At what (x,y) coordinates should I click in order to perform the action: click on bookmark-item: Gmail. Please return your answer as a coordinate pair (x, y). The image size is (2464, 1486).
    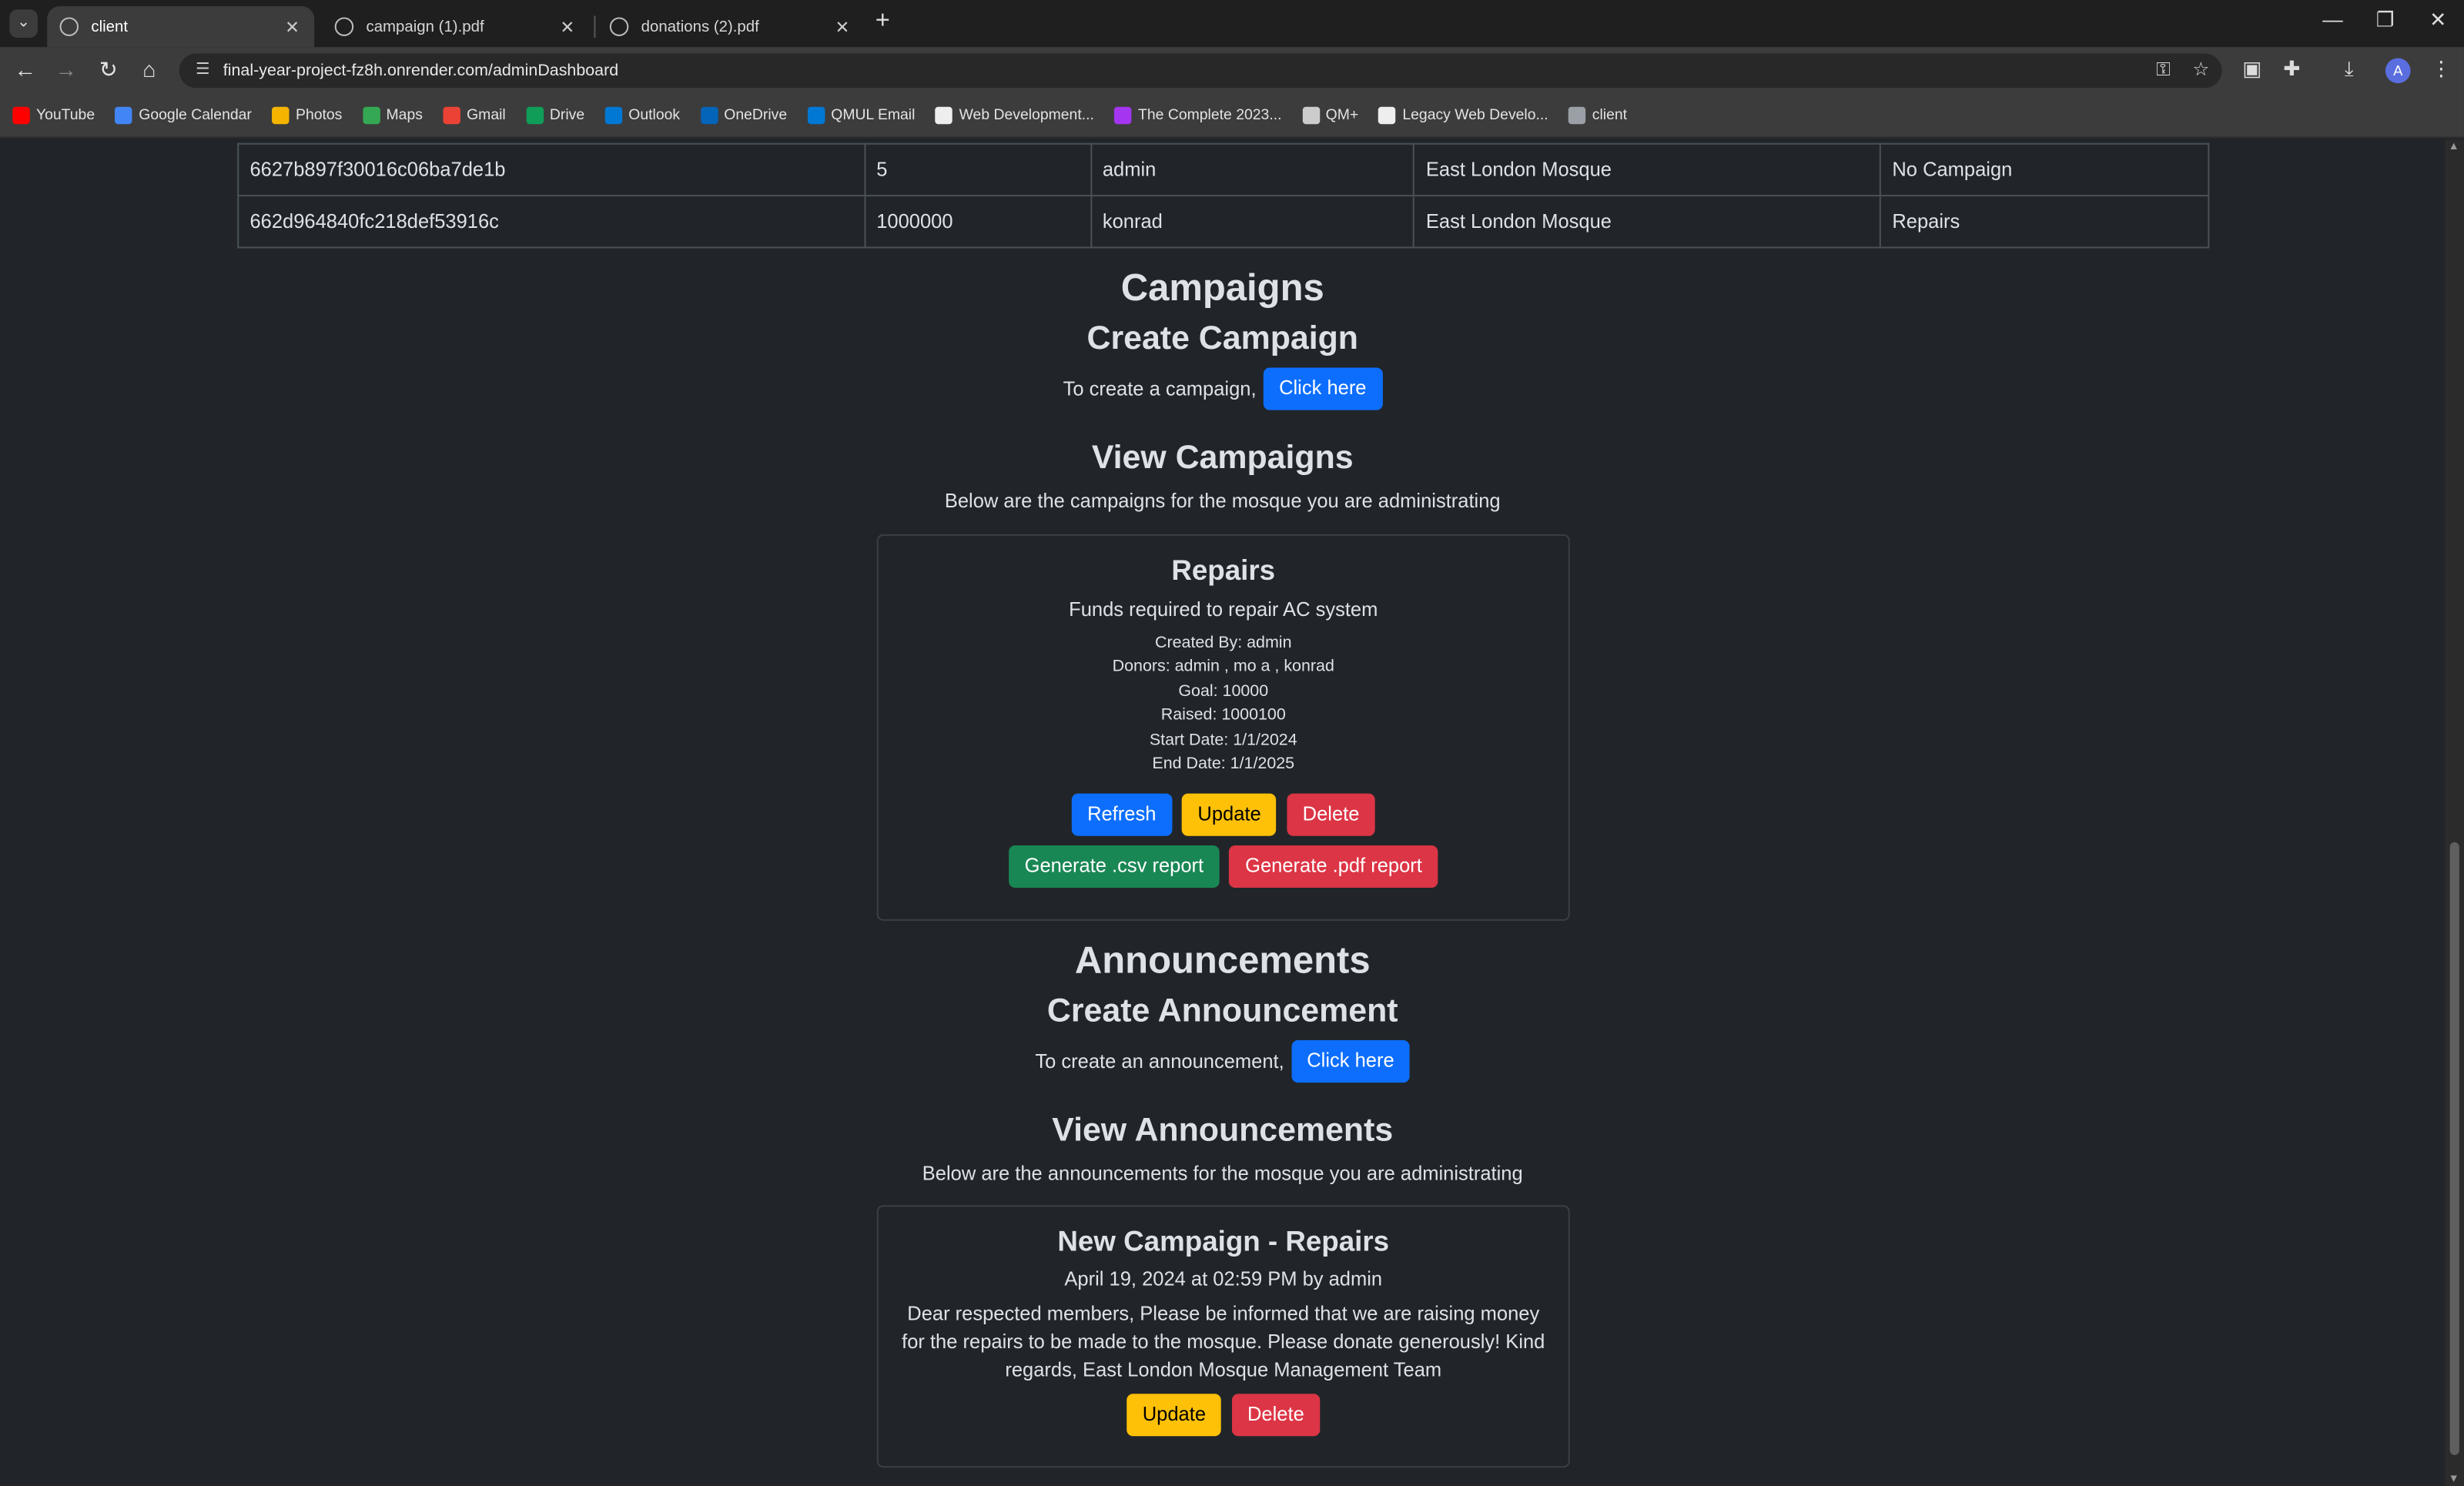
    Looking at the image, I should click on (474, 115).